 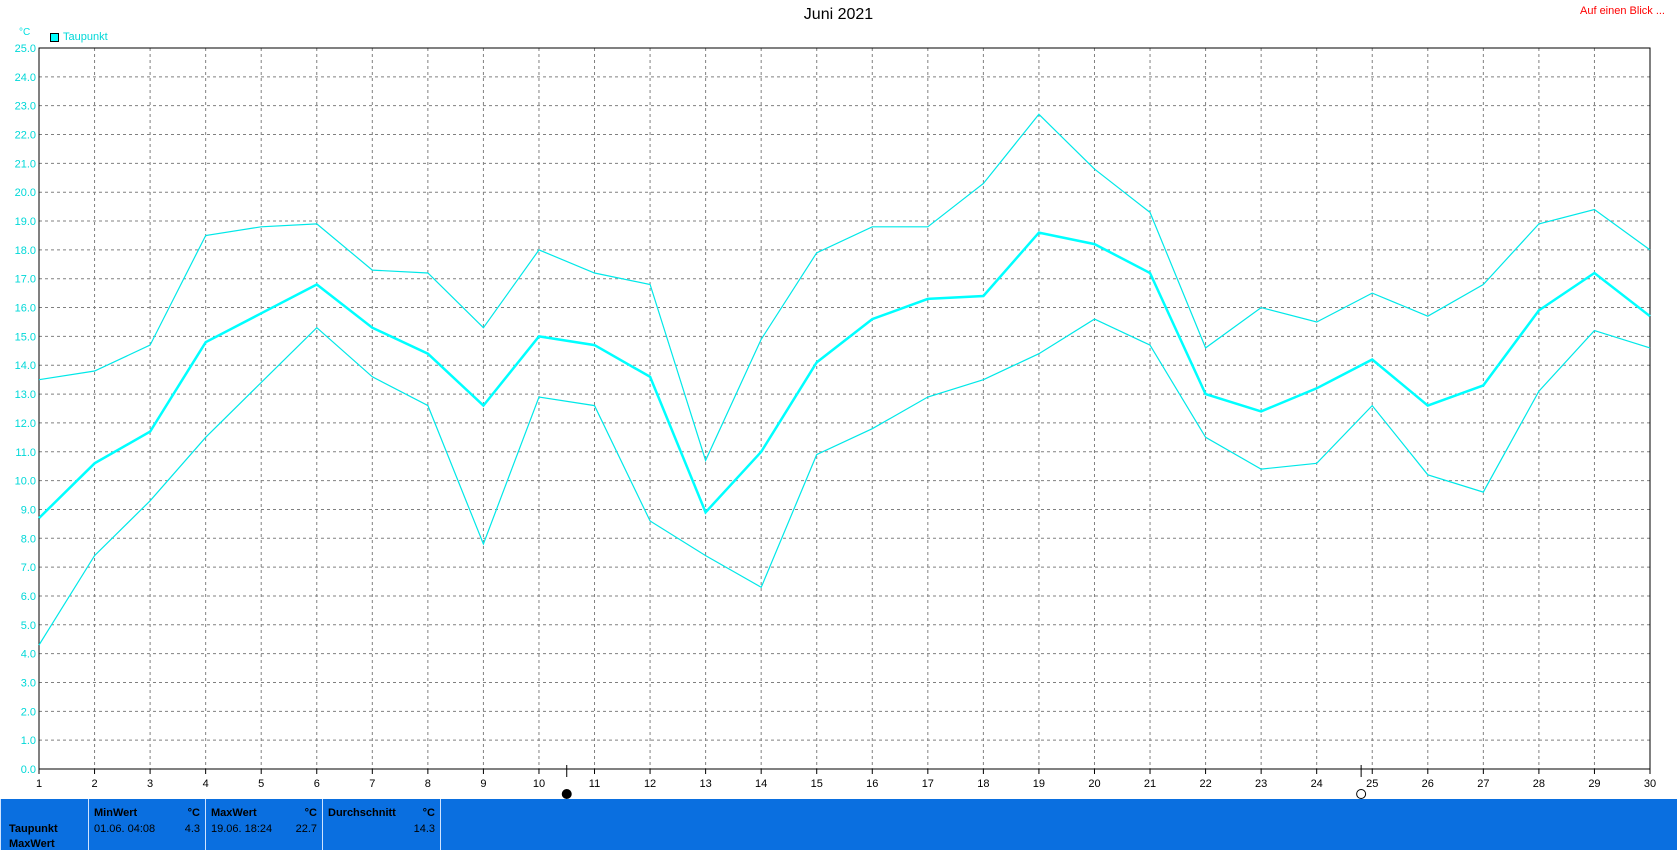 What do you see at coordinates (928, 784) in the screenshot?
I see `x-tick-label: 17` at bounding box center [928, 784].